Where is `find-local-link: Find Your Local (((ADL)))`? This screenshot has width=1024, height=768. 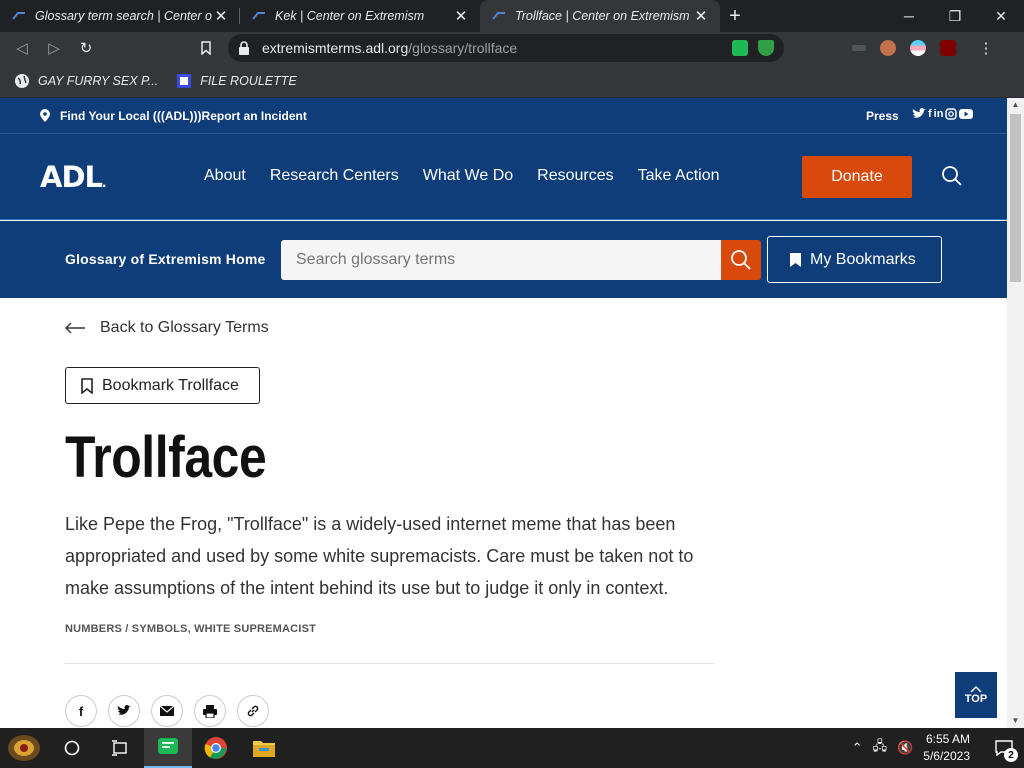
find-local-link: Find Your Local (((ADL))) is located at coordinates (131, 116).